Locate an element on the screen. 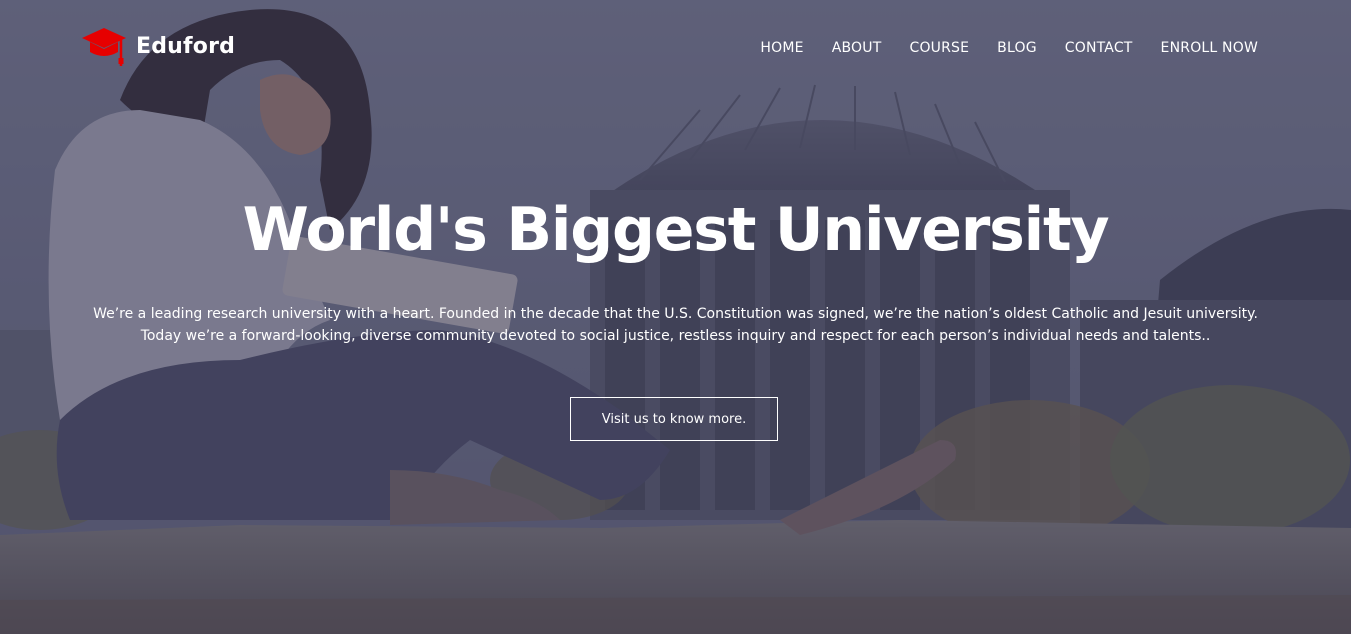 Image resolution: width=1351 pixels, height=634 pixels. nav-item-about: ABOUT is located at coordinates (857, 48).